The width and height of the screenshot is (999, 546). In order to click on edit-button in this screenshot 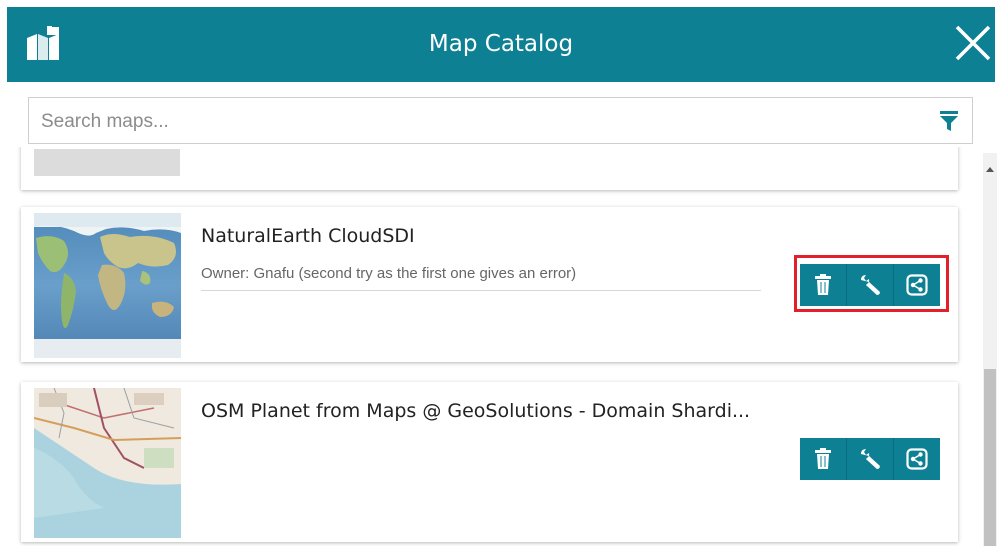, I will do `click(870, 459)`.